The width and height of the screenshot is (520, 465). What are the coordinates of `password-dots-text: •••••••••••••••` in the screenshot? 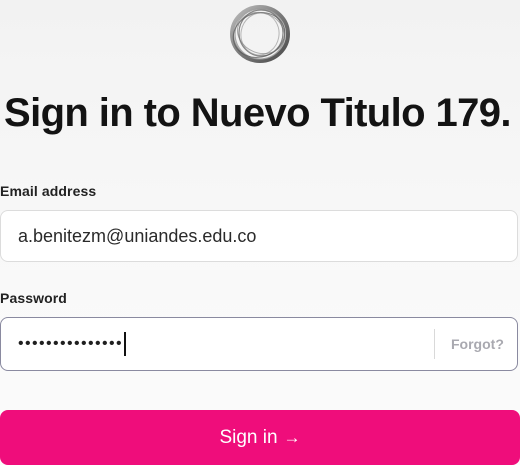 It's located at (71, 343).